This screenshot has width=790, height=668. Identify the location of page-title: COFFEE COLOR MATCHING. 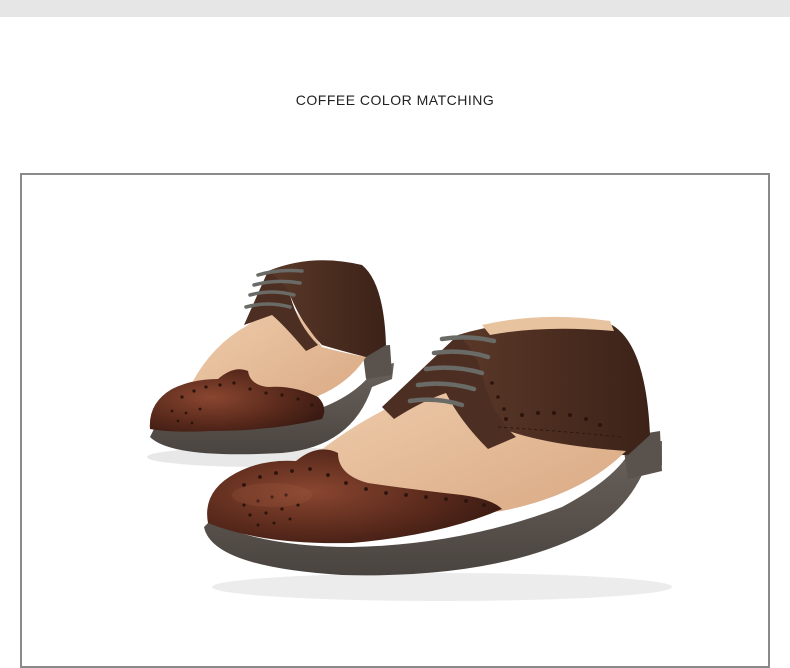
(395, 100).